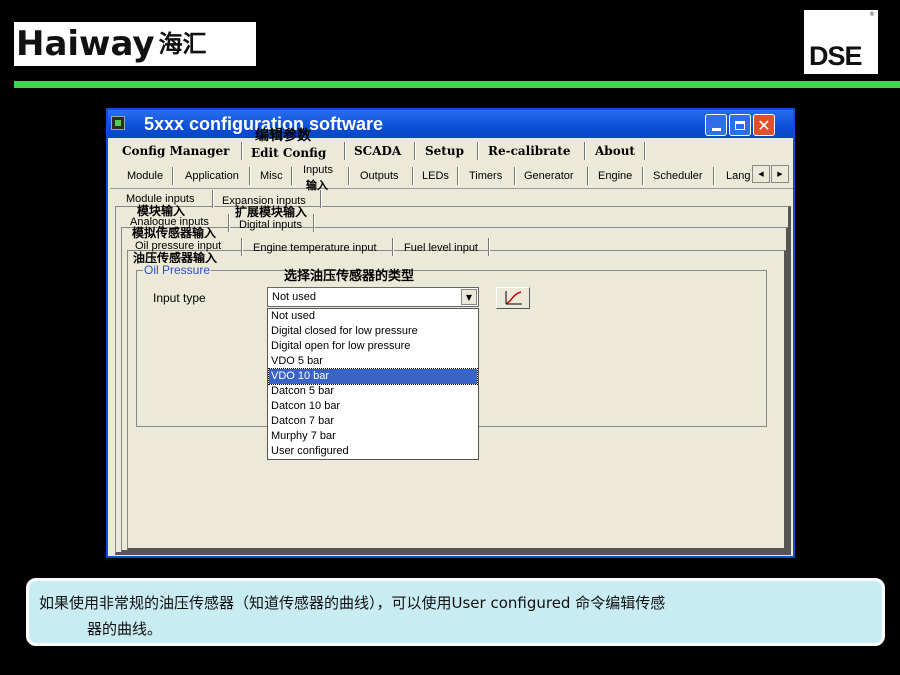  I want to click on option-murphy-7-bar: Murphy 7 bar, so click(373, 436).